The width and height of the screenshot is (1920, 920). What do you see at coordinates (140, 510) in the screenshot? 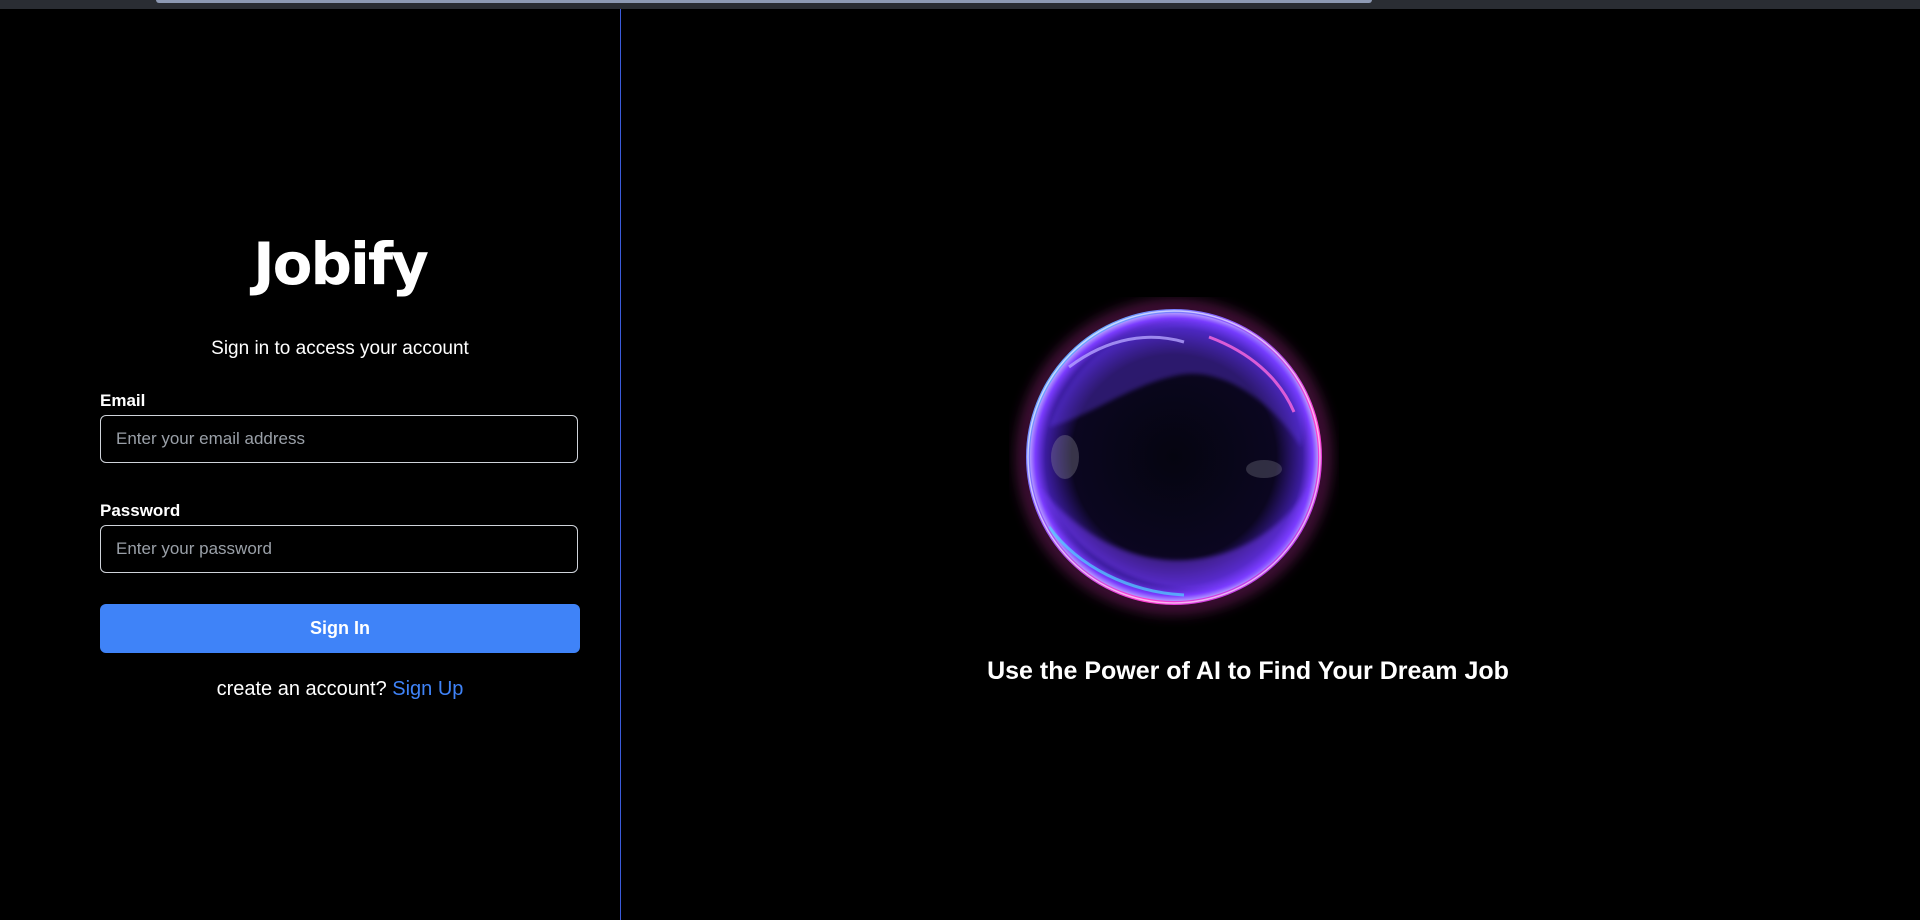
I see `password-label: Password` at bounding box center [140, 510].